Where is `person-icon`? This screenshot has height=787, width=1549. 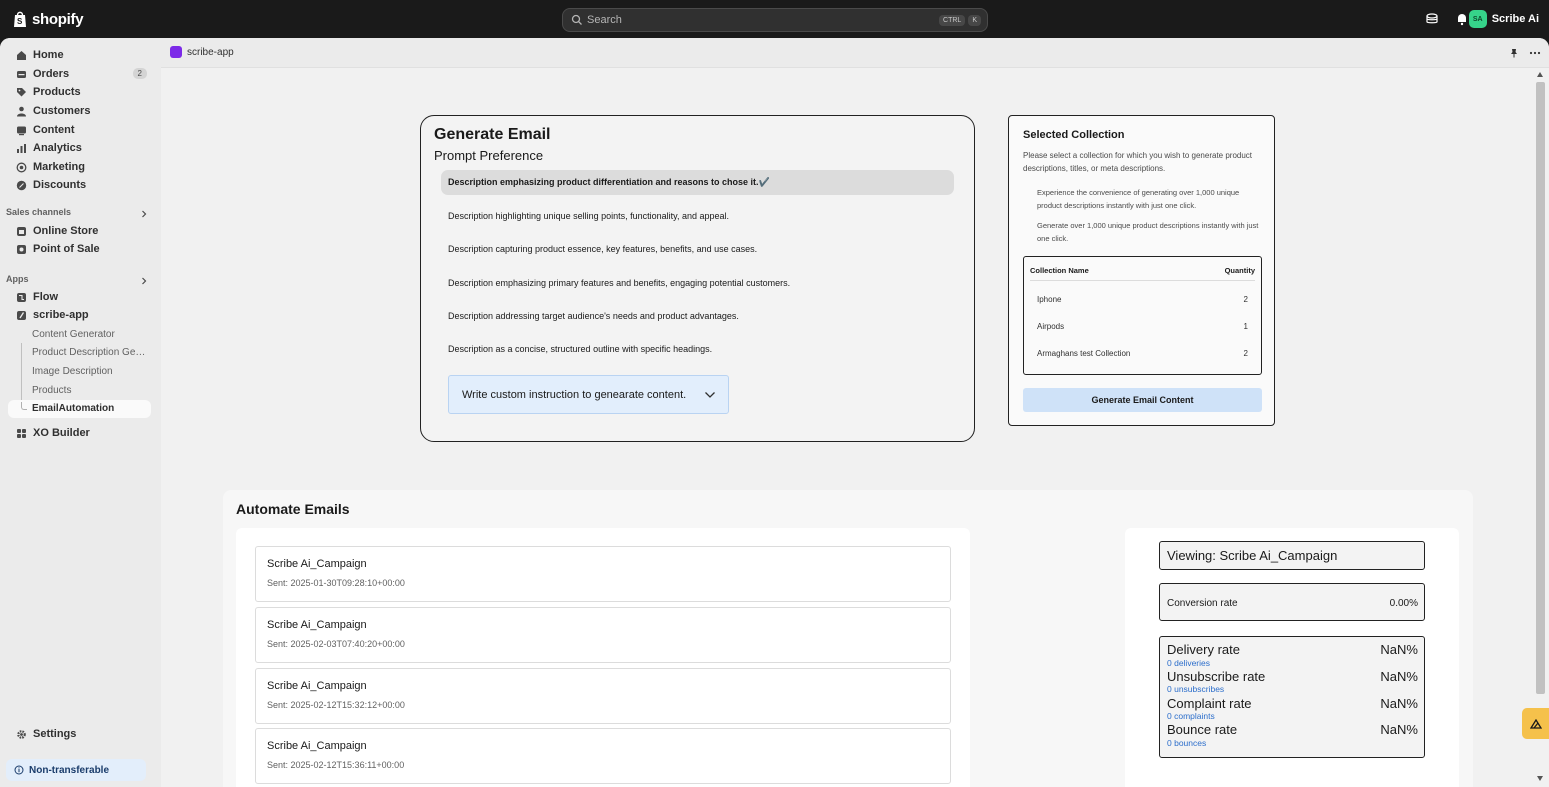
person-icon is located at coordinates (21, 111).